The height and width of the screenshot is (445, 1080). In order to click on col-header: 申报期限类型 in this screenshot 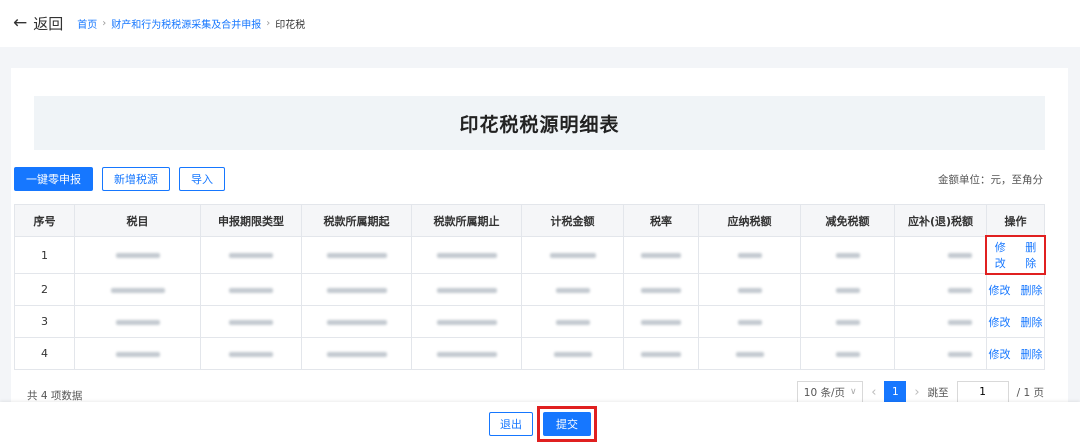, I will do `click(251, 220)`.